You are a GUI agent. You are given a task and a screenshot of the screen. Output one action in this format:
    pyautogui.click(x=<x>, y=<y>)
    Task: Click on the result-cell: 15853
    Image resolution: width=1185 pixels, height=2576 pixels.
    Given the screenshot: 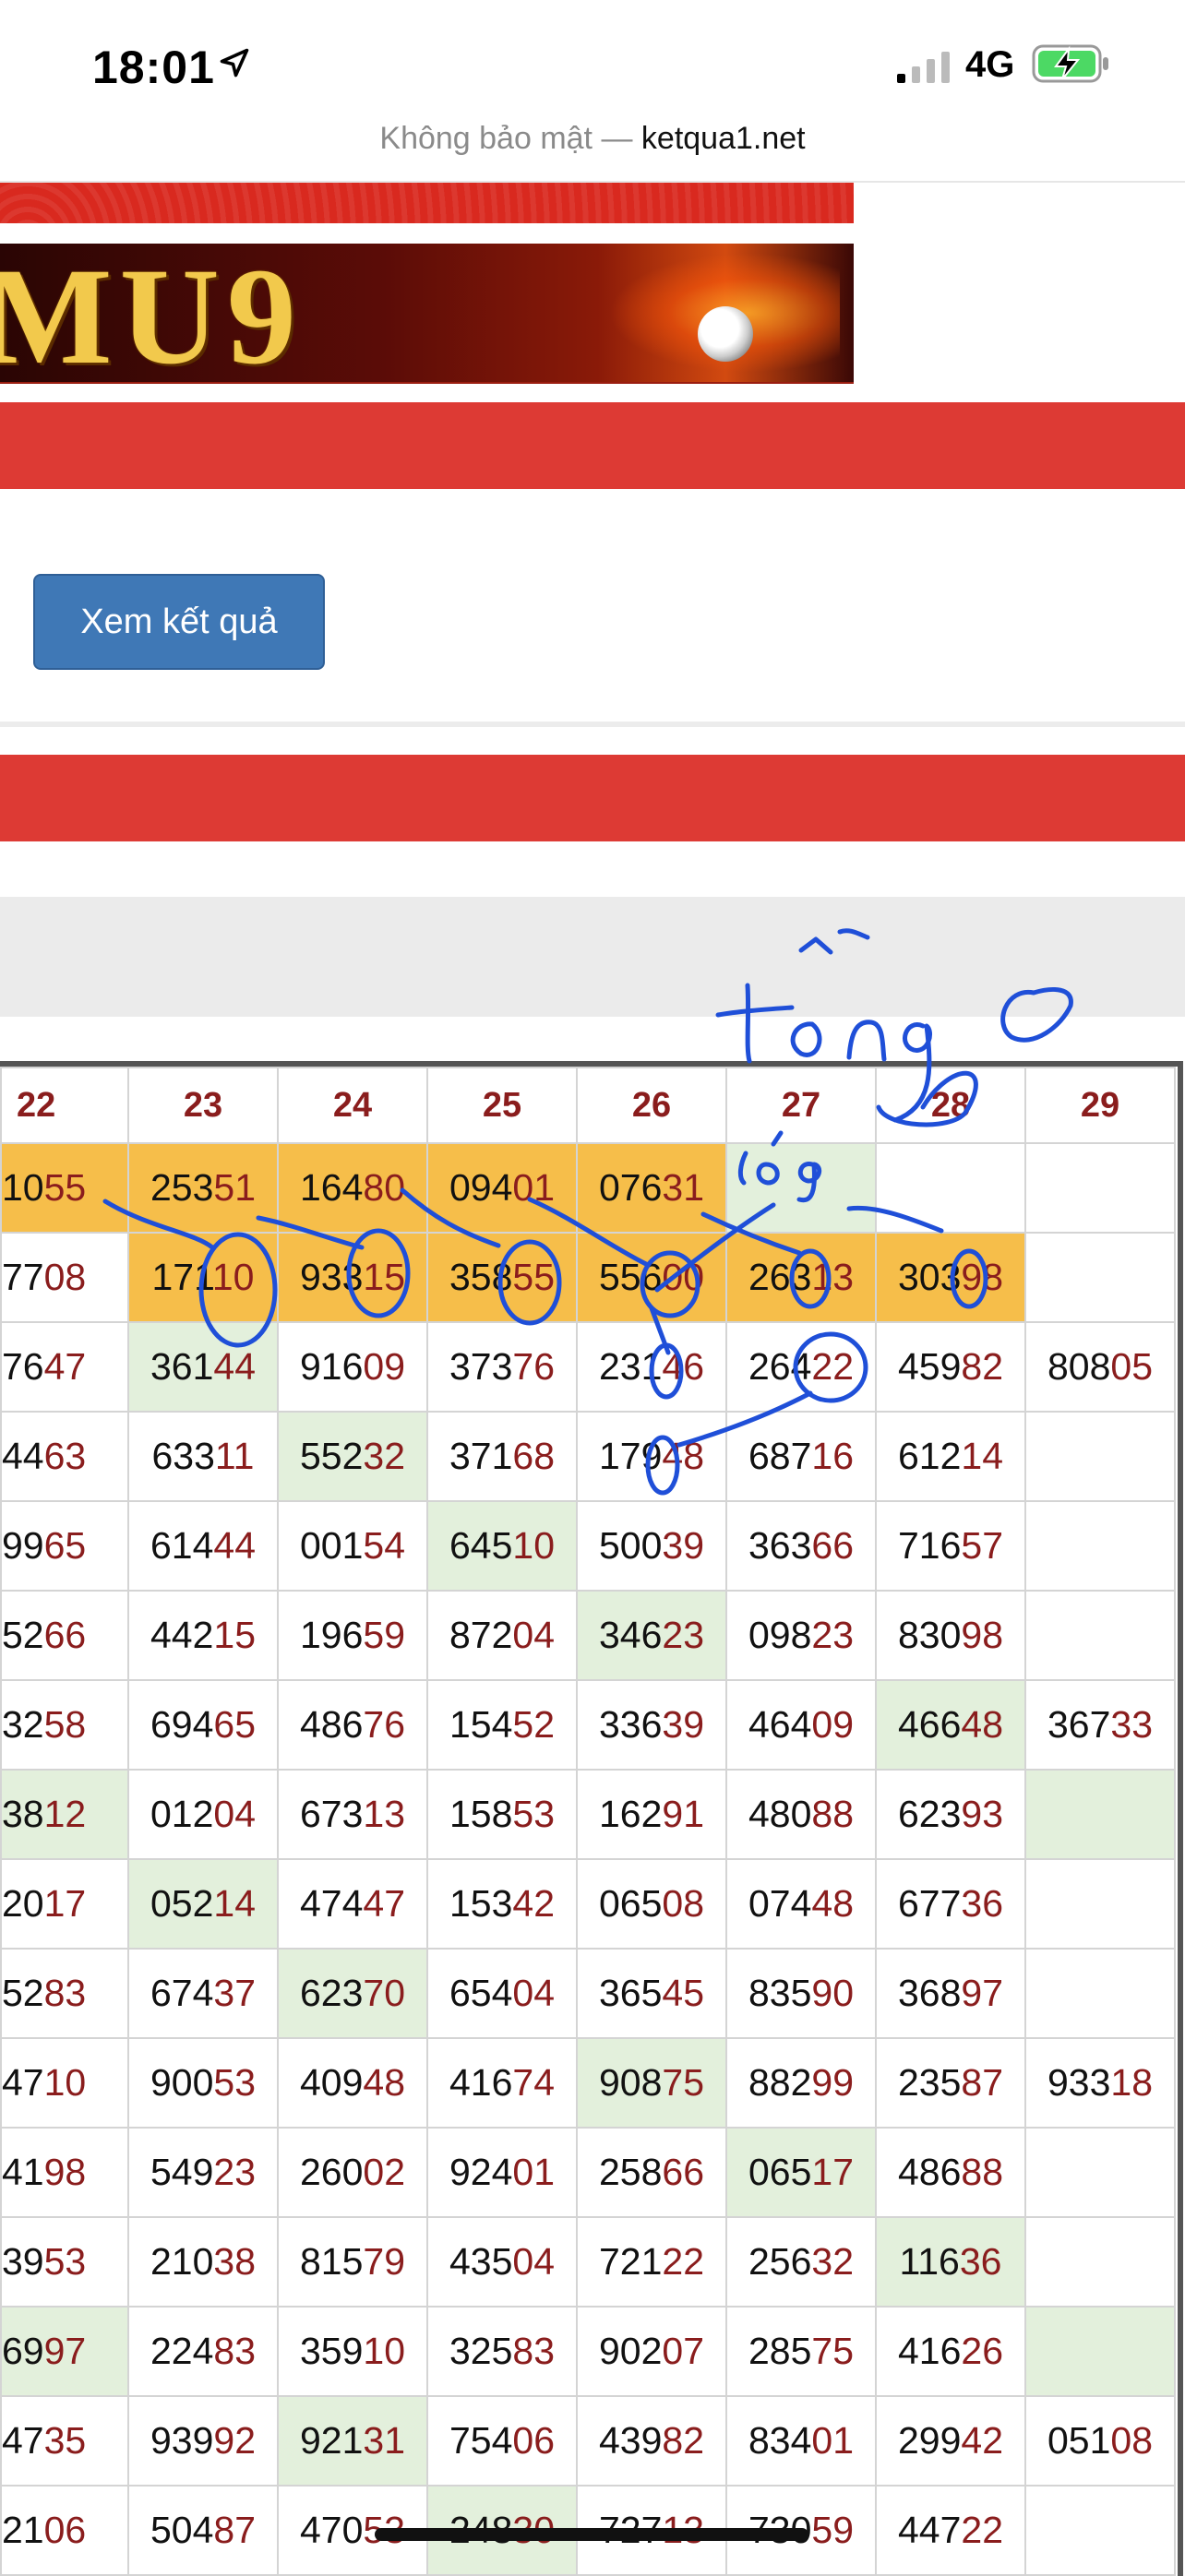 What is the action you would take?
    pyautogui.click(x=502, y=1814)
    